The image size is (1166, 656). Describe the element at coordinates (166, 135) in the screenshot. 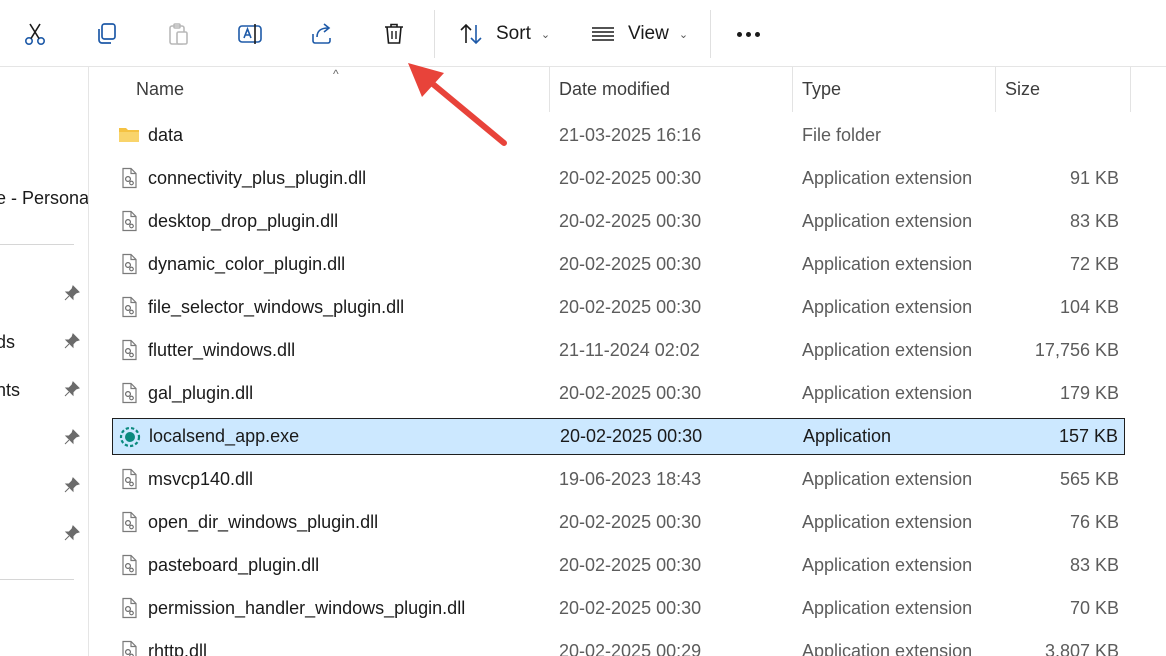

I see `file-name: data` at that location.